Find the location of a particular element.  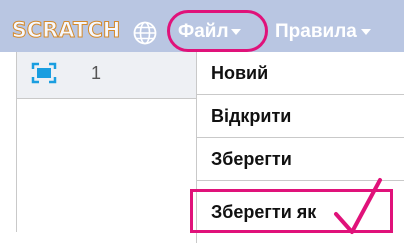

menu-item-new: Новий is located at coordinates (300, 73).